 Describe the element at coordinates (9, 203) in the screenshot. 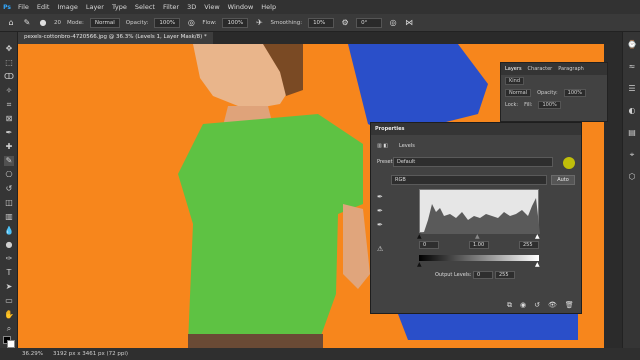

I see `eraser-tool-icon: ◫` at that location.